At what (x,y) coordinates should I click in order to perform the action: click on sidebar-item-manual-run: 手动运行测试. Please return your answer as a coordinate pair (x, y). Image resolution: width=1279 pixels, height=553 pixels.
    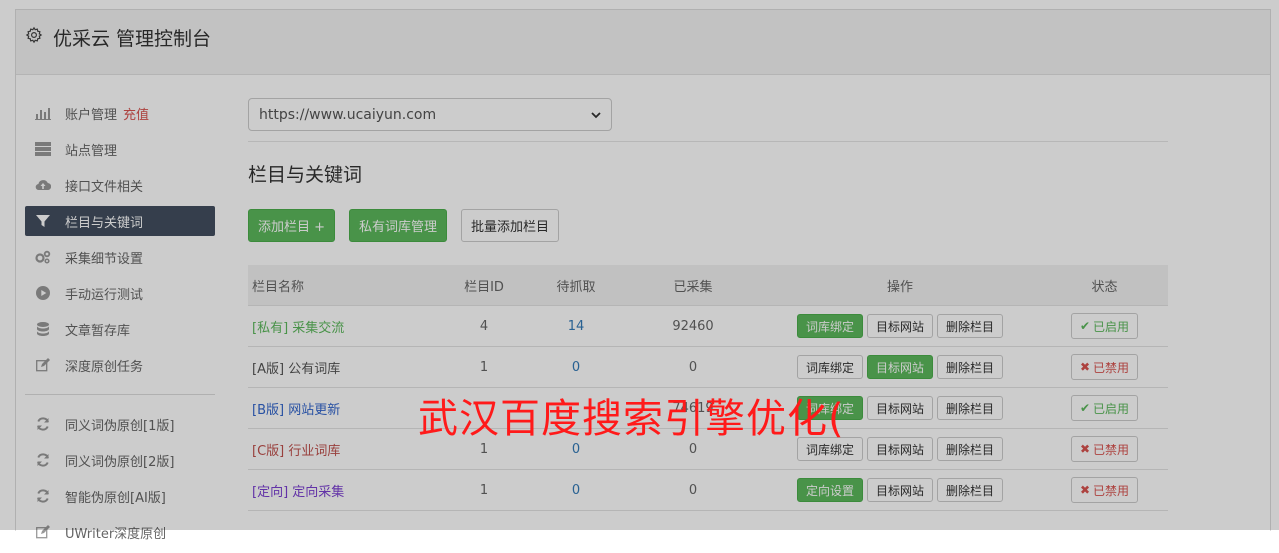
    Looking at the image, I should click on (120, 293).